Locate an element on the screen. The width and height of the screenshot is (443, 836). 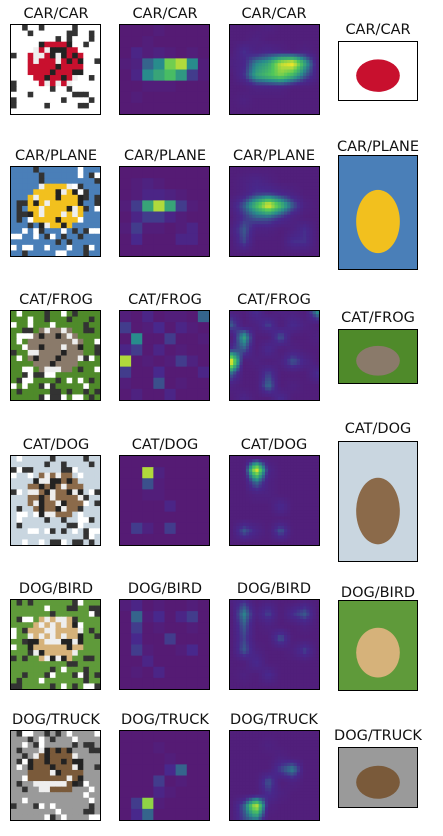
row-1-heat-cell is located at coordinates (203, 195).